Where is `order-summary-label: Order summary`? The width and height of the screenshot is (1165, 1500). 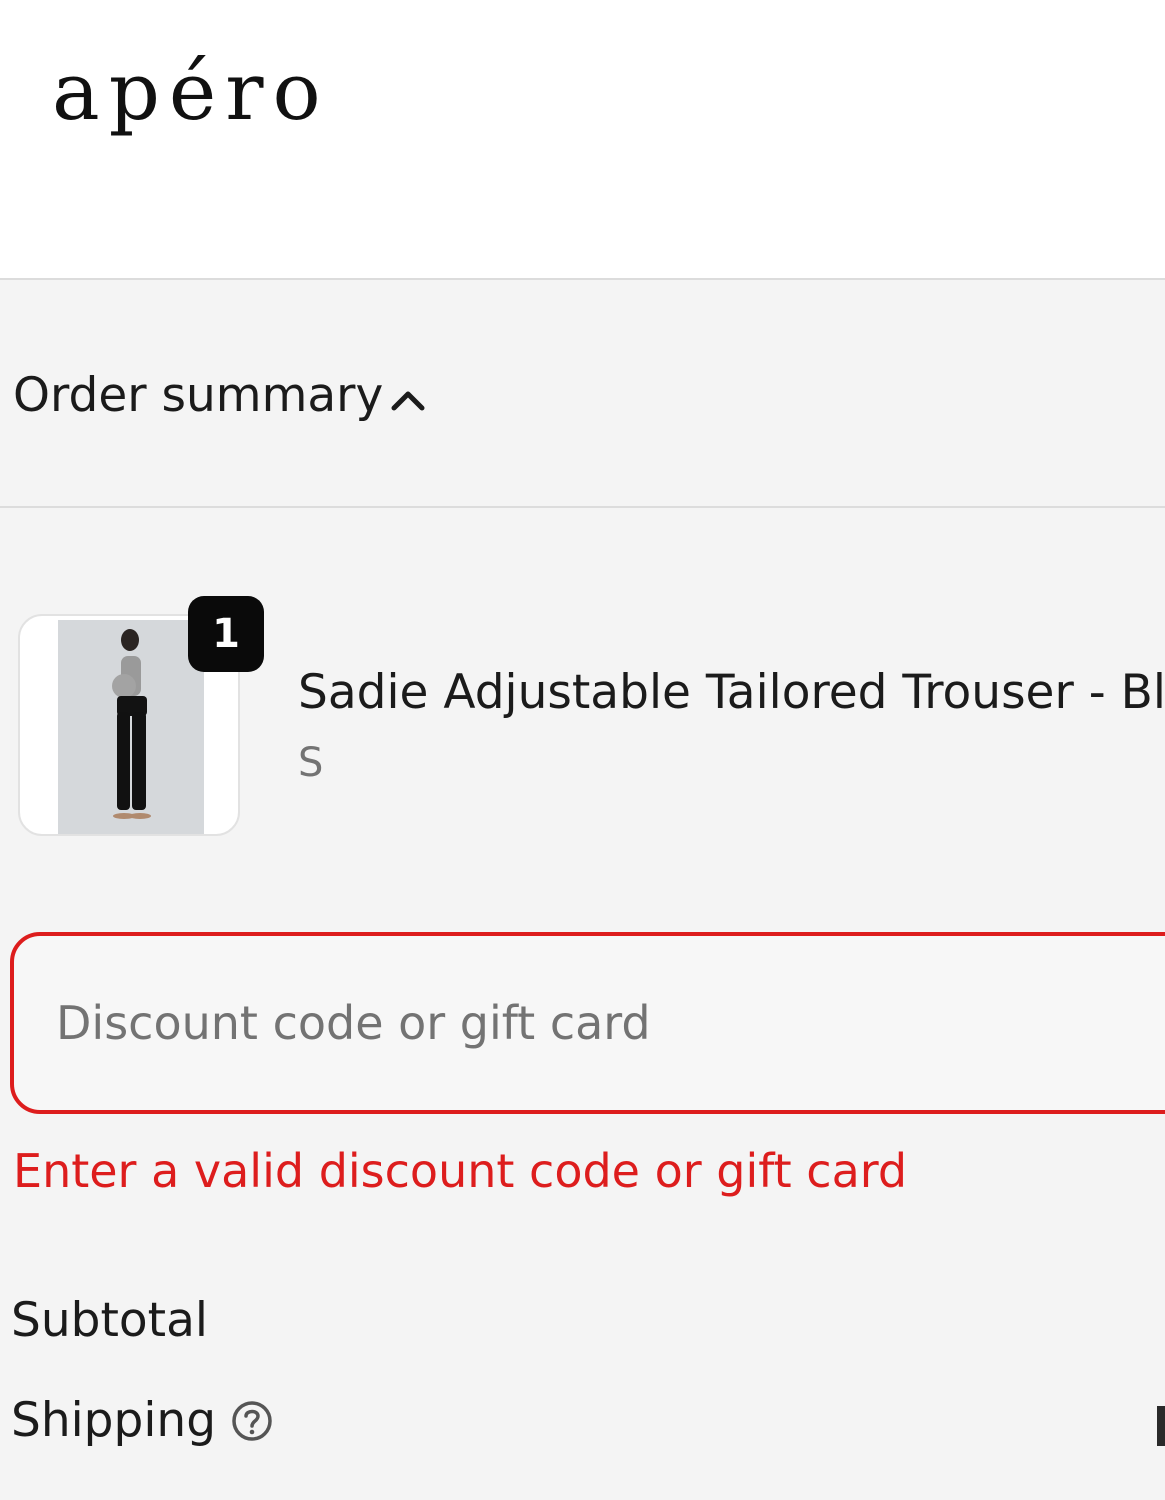
order-summary-label: Order summary is located at coordinates (198, 395).